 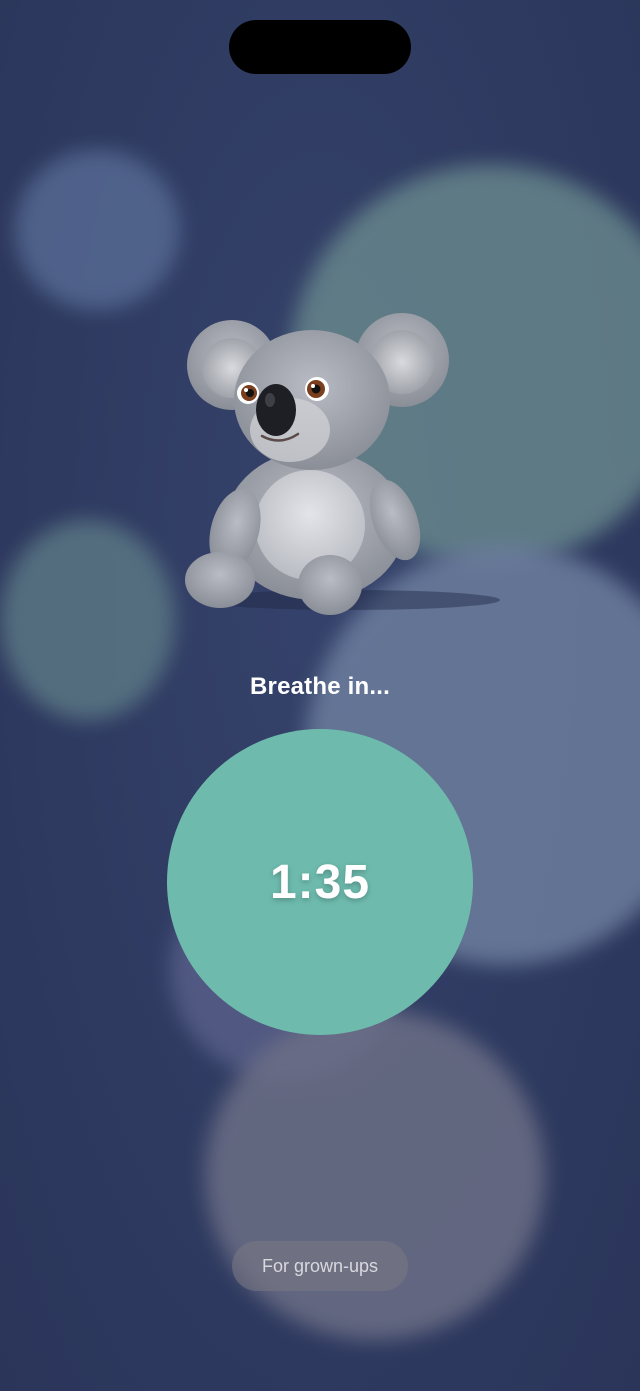 What do you see at coordinates (320, 47) in the screenshot?
I see `dynamic-island` at bounding box center [320, 47].